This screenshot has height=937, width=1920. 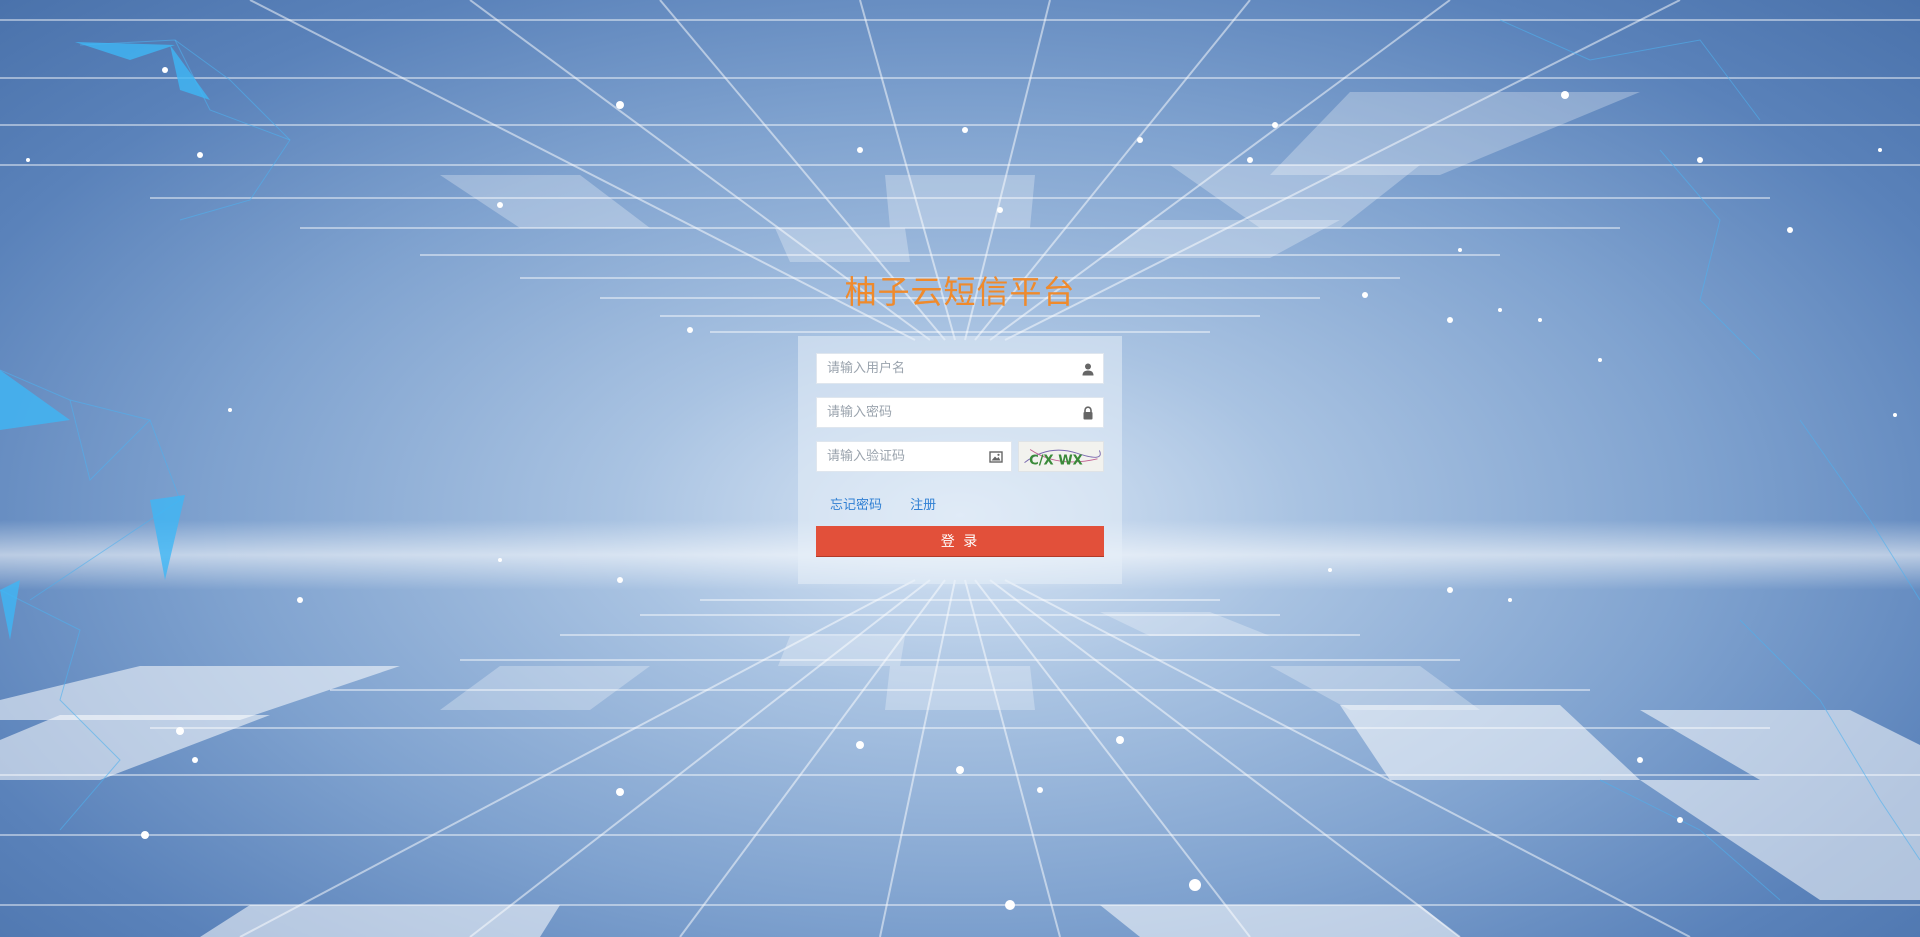 I want to click on username-input, so click(x=960, y=368).